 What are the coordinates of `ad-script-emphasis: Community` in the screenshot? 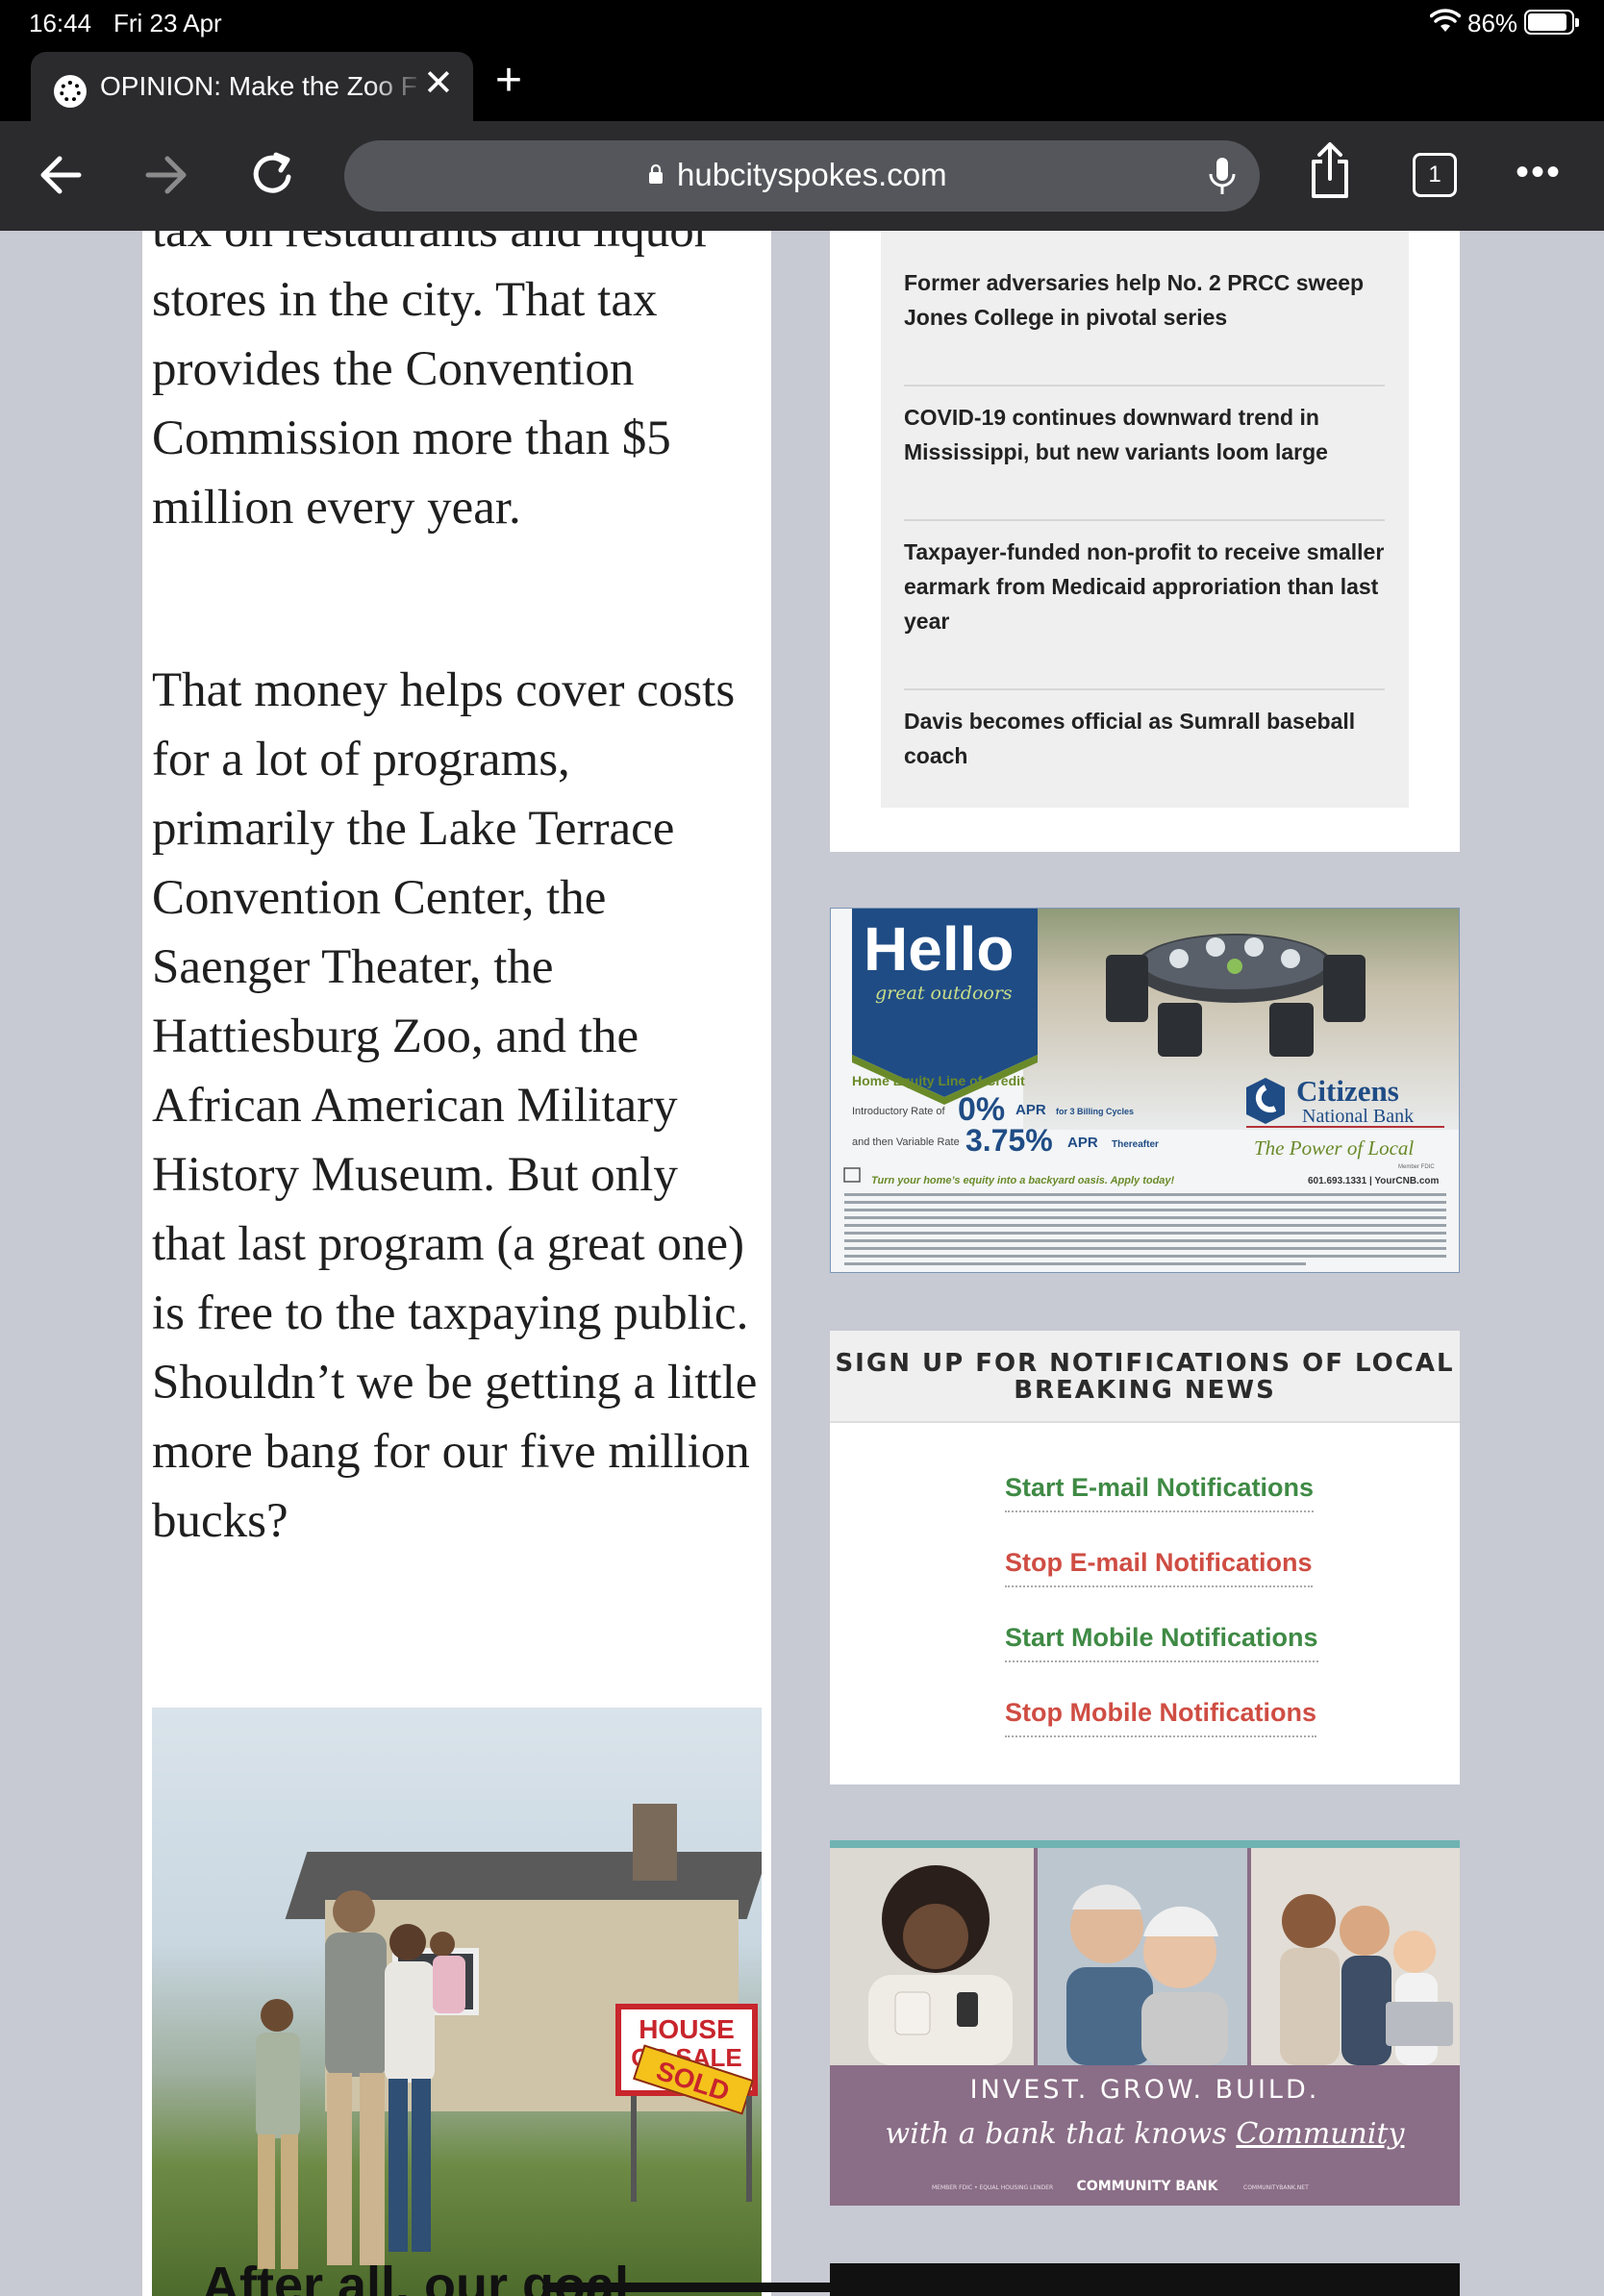 It's located at (1320, 2134).